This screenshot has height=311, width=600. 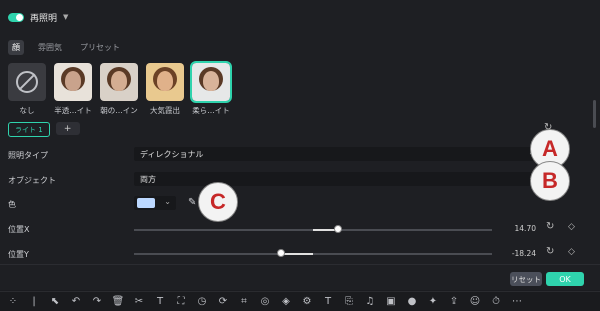 What do you see at coordinates (139, 302) in the screenshot?
I see `scissors-icon: ✂` at bounding box center [139, 302].